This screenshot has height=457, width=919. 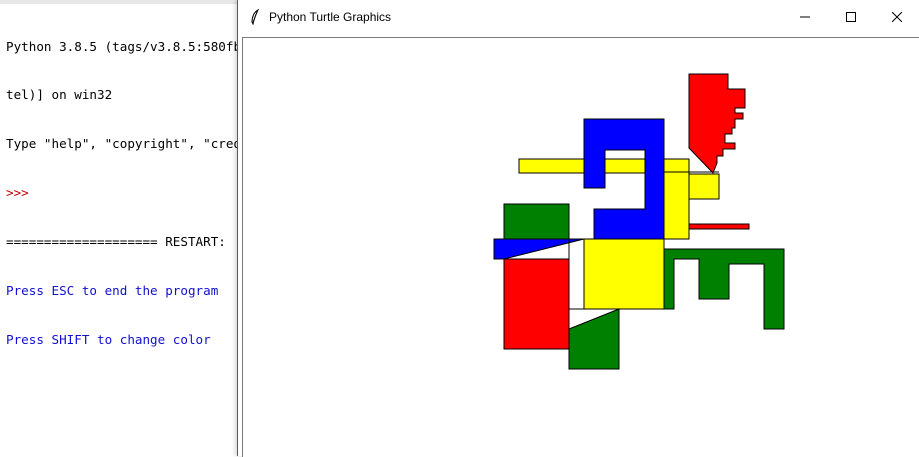 What do you see at coordinates (724, 289) in the screenshot?
I see `green-right-shape` at bounding box center [724, 289].